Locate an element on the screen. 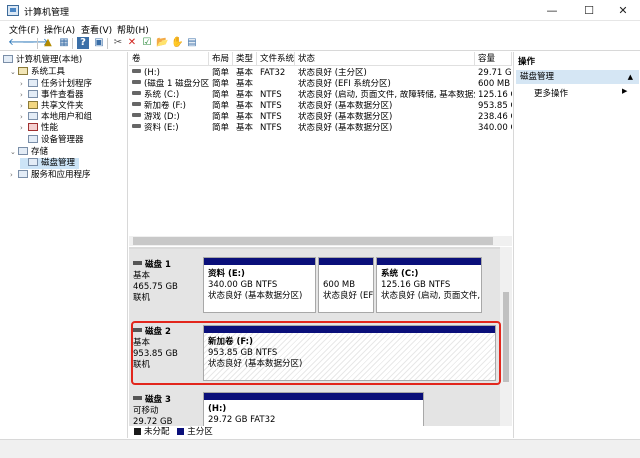  maximize-button: ☐ is located at coordinates (589, 10).